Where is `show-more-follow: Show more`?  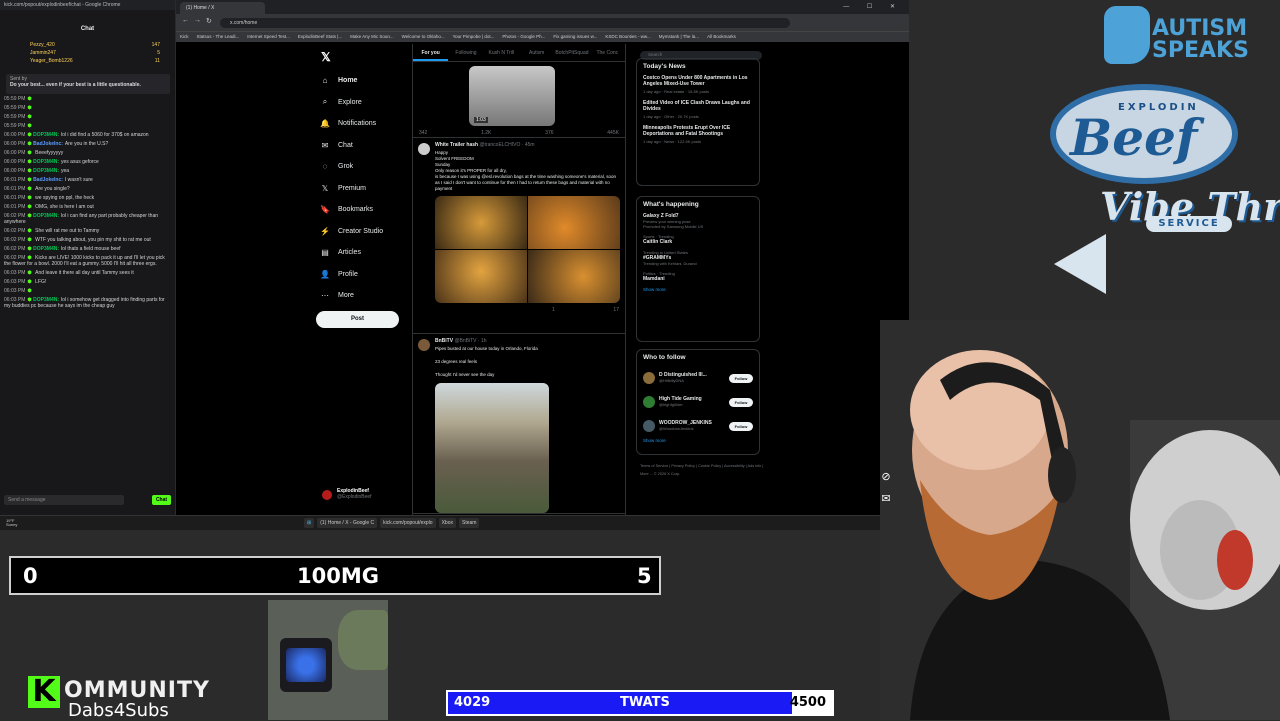
show-more-follow: Show more is located at coordinates (698, 440).